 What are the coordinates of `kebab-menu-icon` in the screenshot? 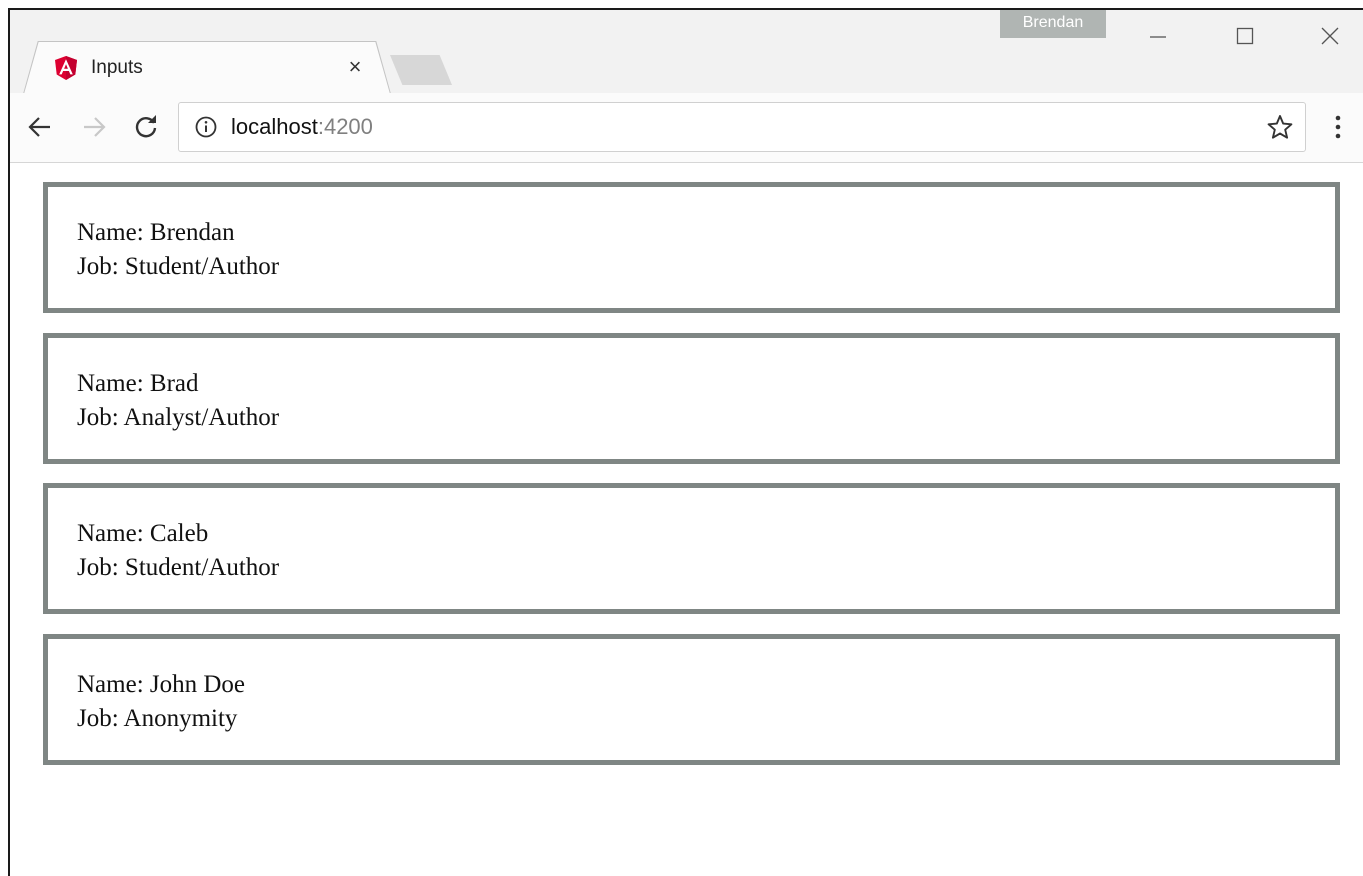 It's located at (1338, 127).